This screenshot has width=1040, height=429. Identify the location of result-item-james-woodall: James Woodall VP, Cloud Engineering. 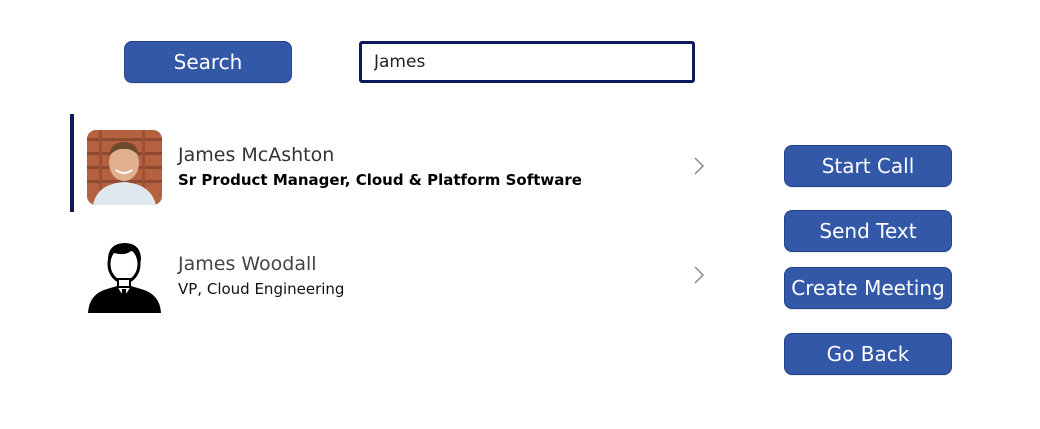
(395, 279).